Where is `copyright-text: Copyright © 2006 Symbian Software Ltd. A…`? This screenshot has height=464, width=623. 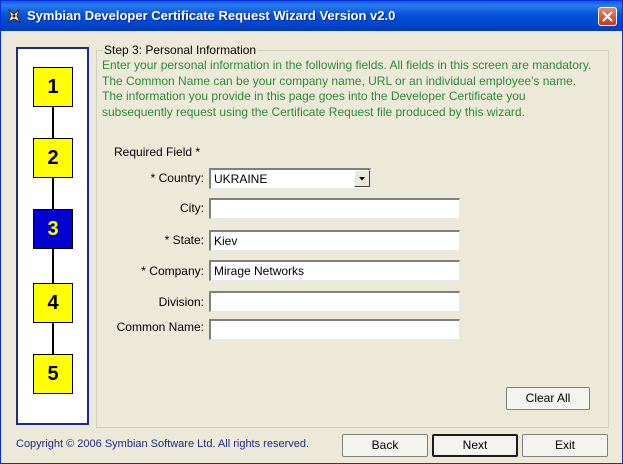
copyright-text: Copyright © 2006 Symbian Software Ltd. A… is located at coordinates (163, 444).